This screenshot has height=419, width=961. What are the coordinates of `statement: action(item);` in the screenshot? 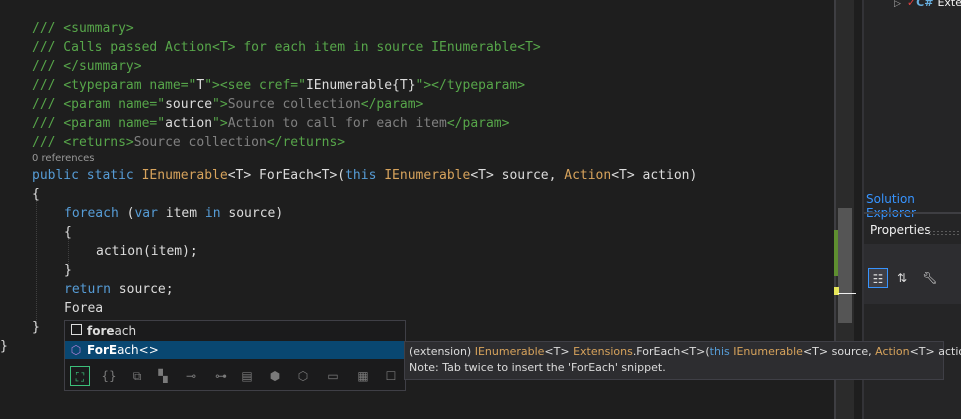 It's located at (147, 251).